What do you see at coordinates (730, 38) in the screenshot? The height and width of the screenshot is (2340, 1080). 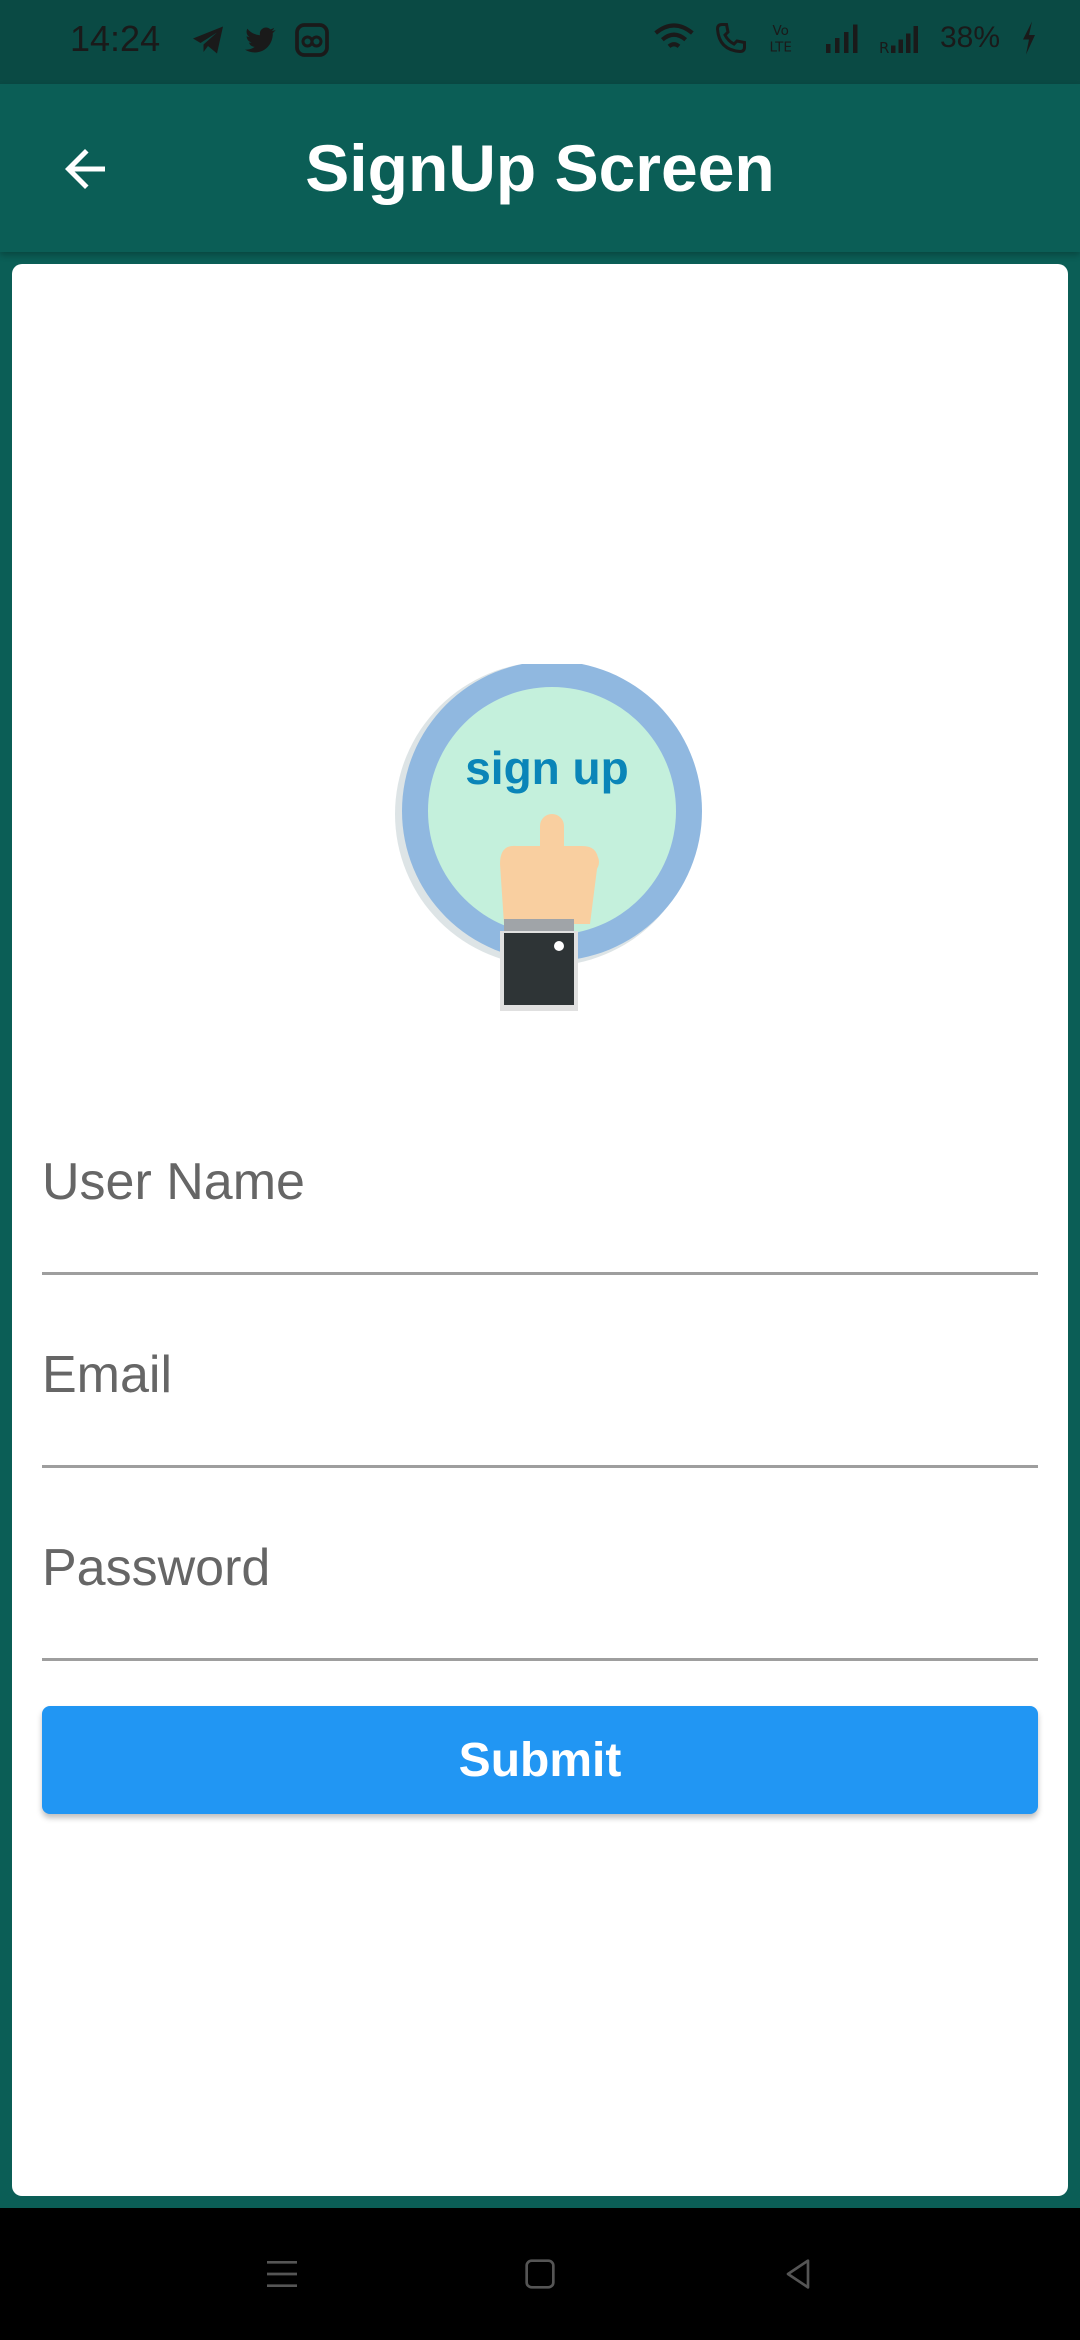 I see `wifi-call-icon` at bounding box center [730, 38].